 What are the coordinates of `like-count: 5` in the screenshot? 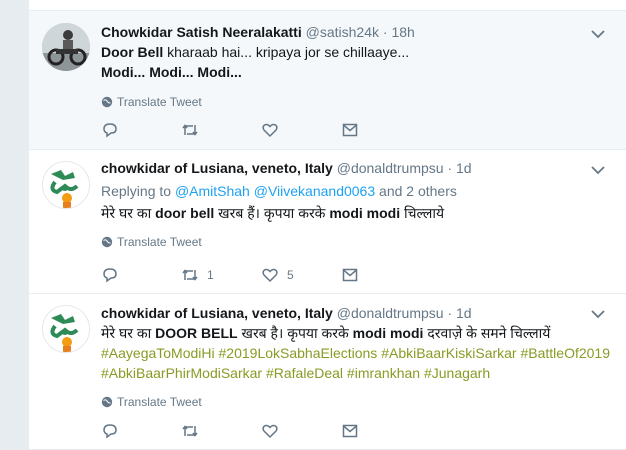 It's located at (290, 275).